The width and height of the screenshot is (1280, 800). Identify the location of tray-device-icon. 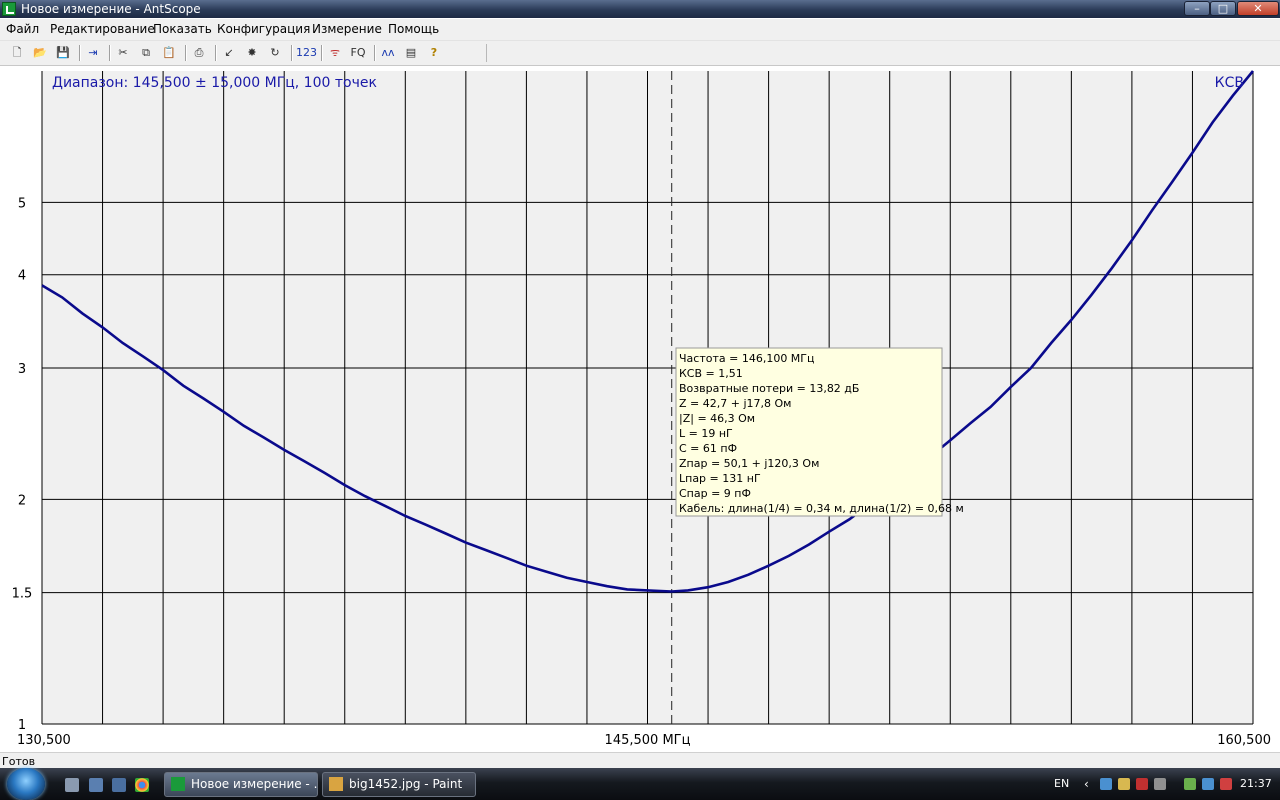
(1160, 784).